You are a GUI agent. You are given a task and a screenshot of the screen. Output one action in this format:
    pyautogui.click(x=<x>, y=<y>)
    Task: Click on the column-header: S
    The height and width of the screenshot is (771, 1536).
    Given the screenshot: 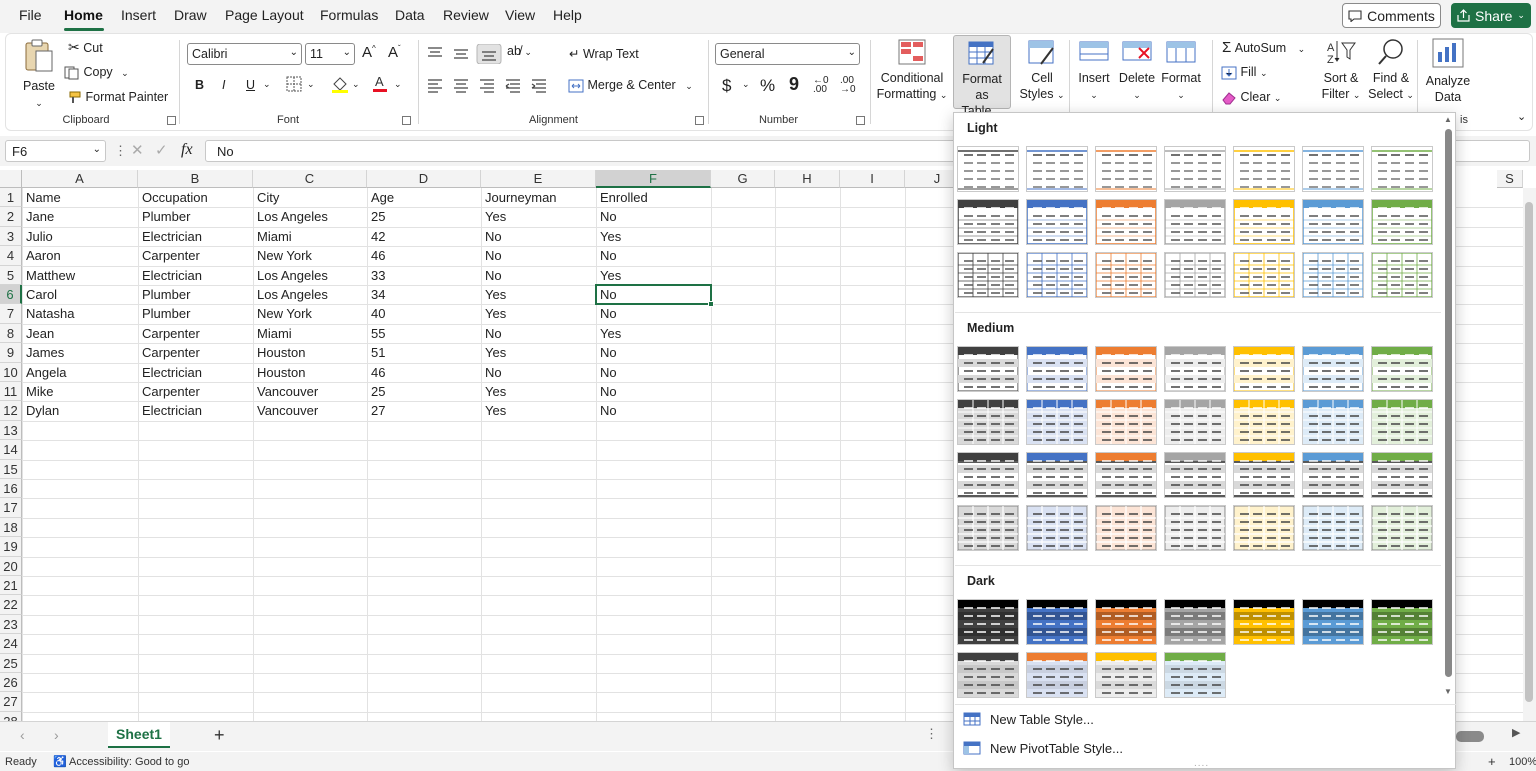 What is the action you would take?
    pyautogui.click(x=1510, y=179)
    